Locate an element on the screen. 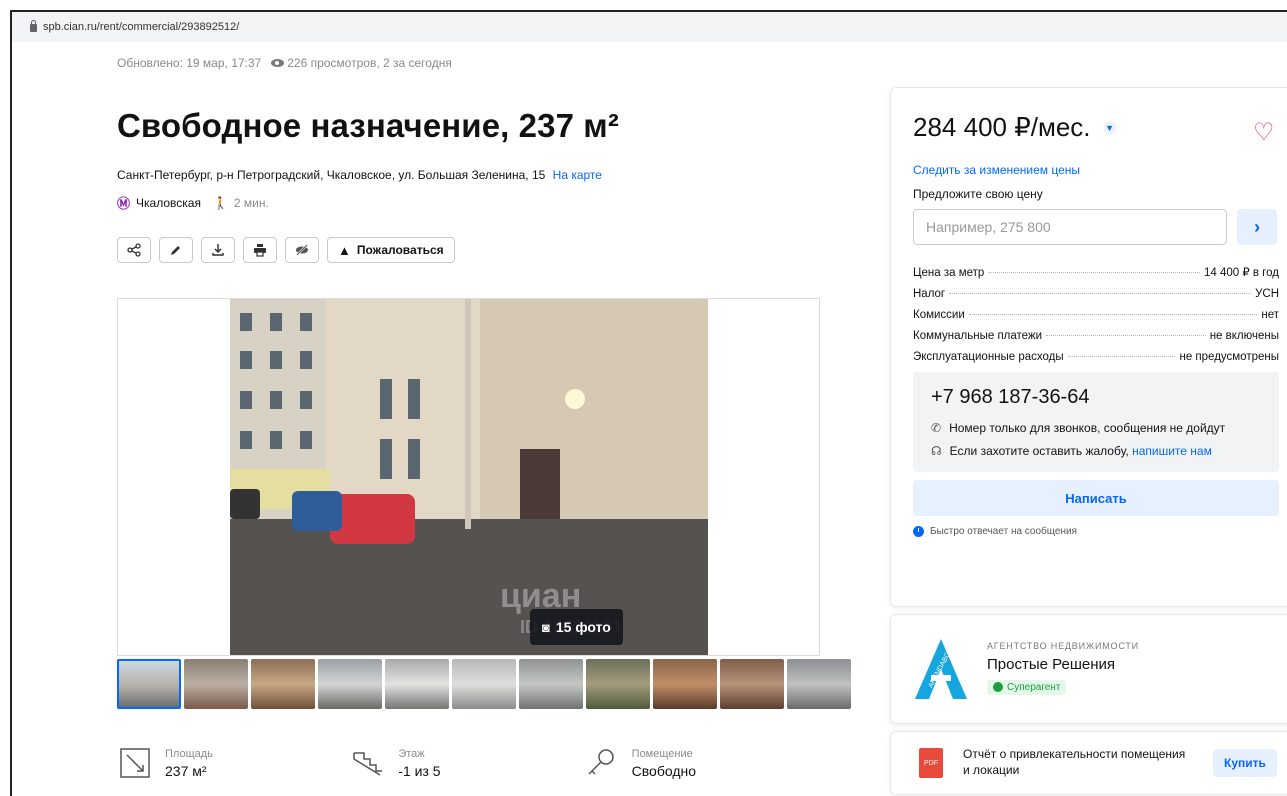 This screenshot has height=796, width=1287. print-icon is located at coordinates (260, 250).